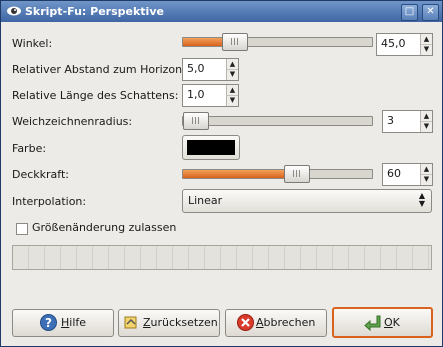 The image size is (443, 347). Describe the element at coordinates (277, 121) in the screenshot. I see `weichzeichnen-slider` at that location.